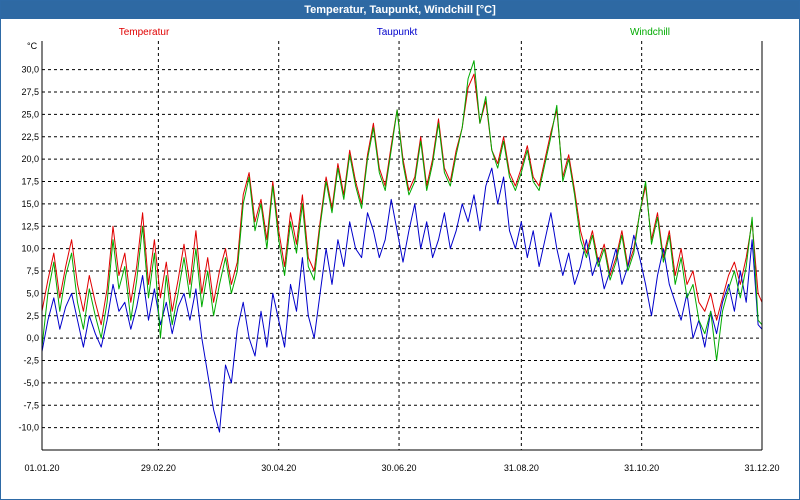  I want to click on x-tick-label: 29.02.20, so click(158, 468).